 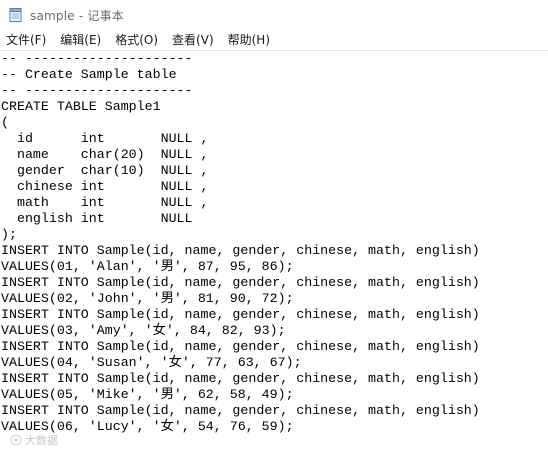 I want to click on editor-line: -- Create Sample table, so click(x=89, y=74).